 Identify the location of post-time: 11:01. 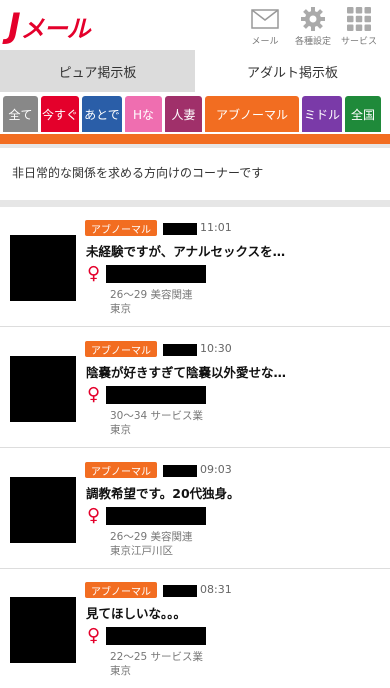
(216, 227).